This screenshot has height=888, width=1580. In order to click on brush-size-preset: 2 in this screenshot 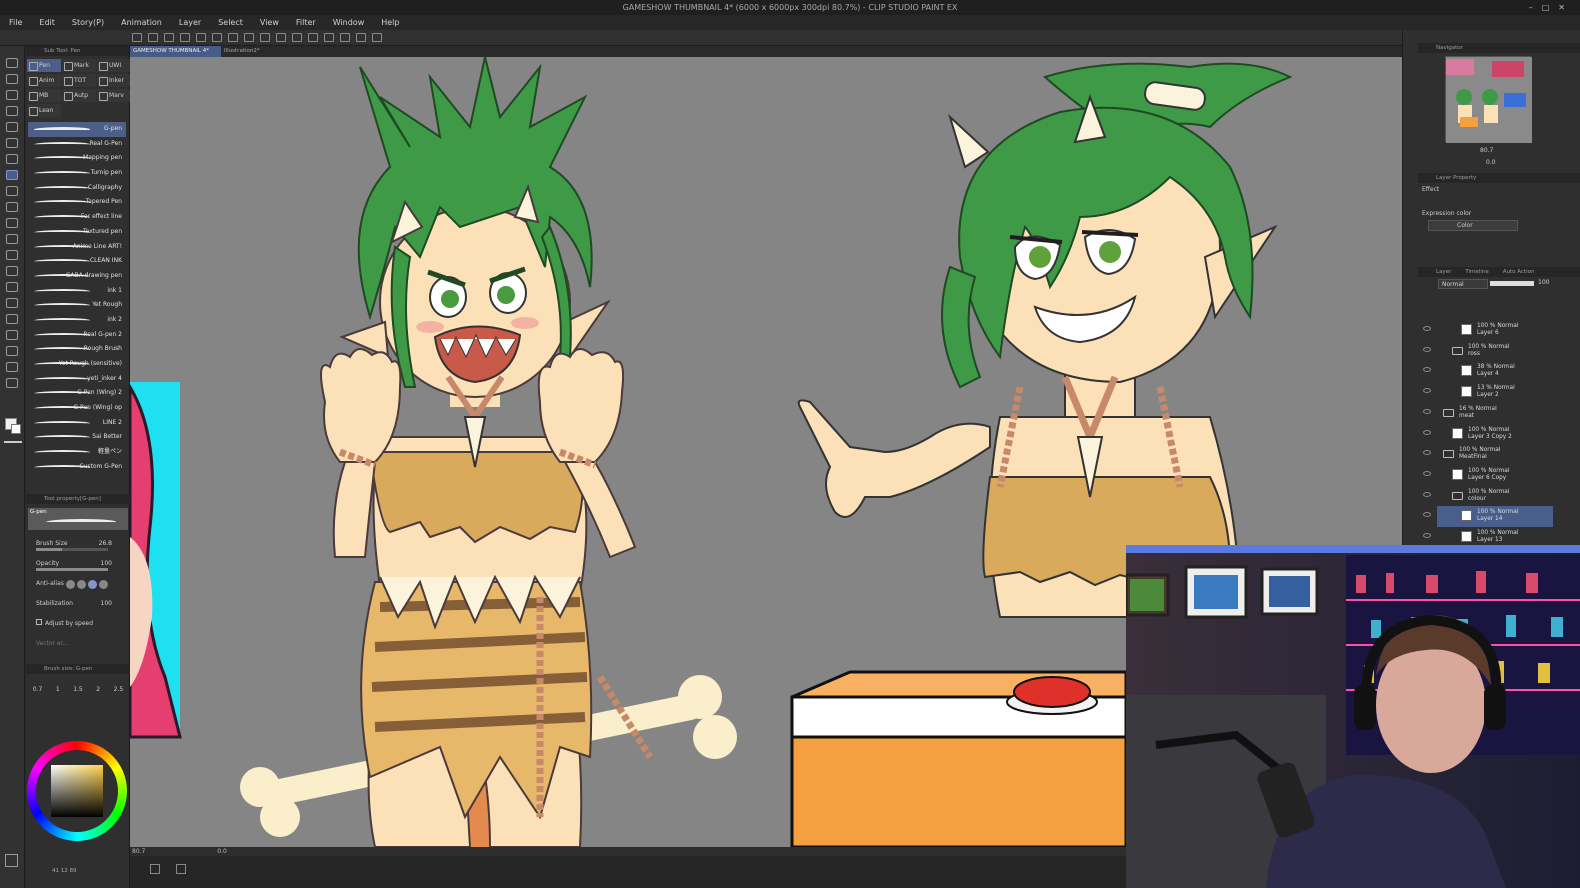, I will do `click(98, 689)`.